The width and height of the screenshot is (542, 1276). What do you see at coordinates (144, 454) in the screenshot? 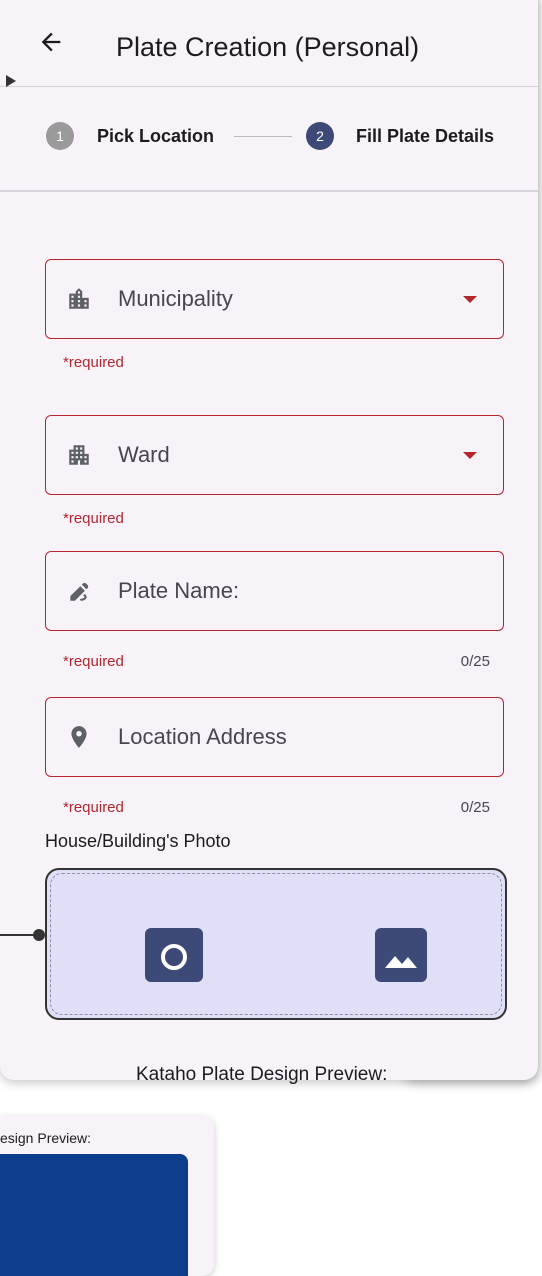
I see `ward-placeholder: Ward` at bounding box center [144, 454].